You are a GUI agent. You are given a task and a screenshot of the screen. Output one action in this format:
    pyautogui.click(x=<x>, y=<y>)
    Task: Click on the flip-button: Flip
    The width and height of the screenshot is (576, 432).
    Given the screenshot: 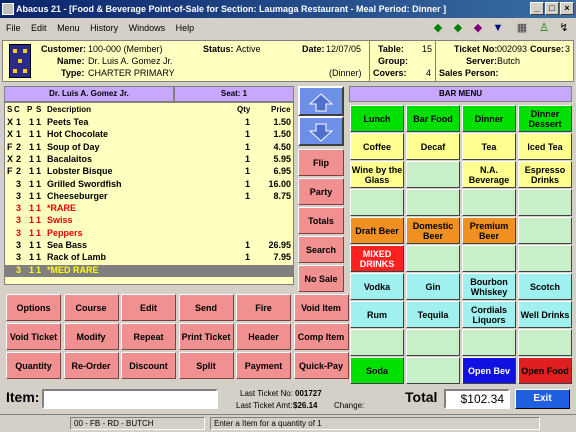 What is the action you would take?
    pyautogui.click(x=321, y=162)
    